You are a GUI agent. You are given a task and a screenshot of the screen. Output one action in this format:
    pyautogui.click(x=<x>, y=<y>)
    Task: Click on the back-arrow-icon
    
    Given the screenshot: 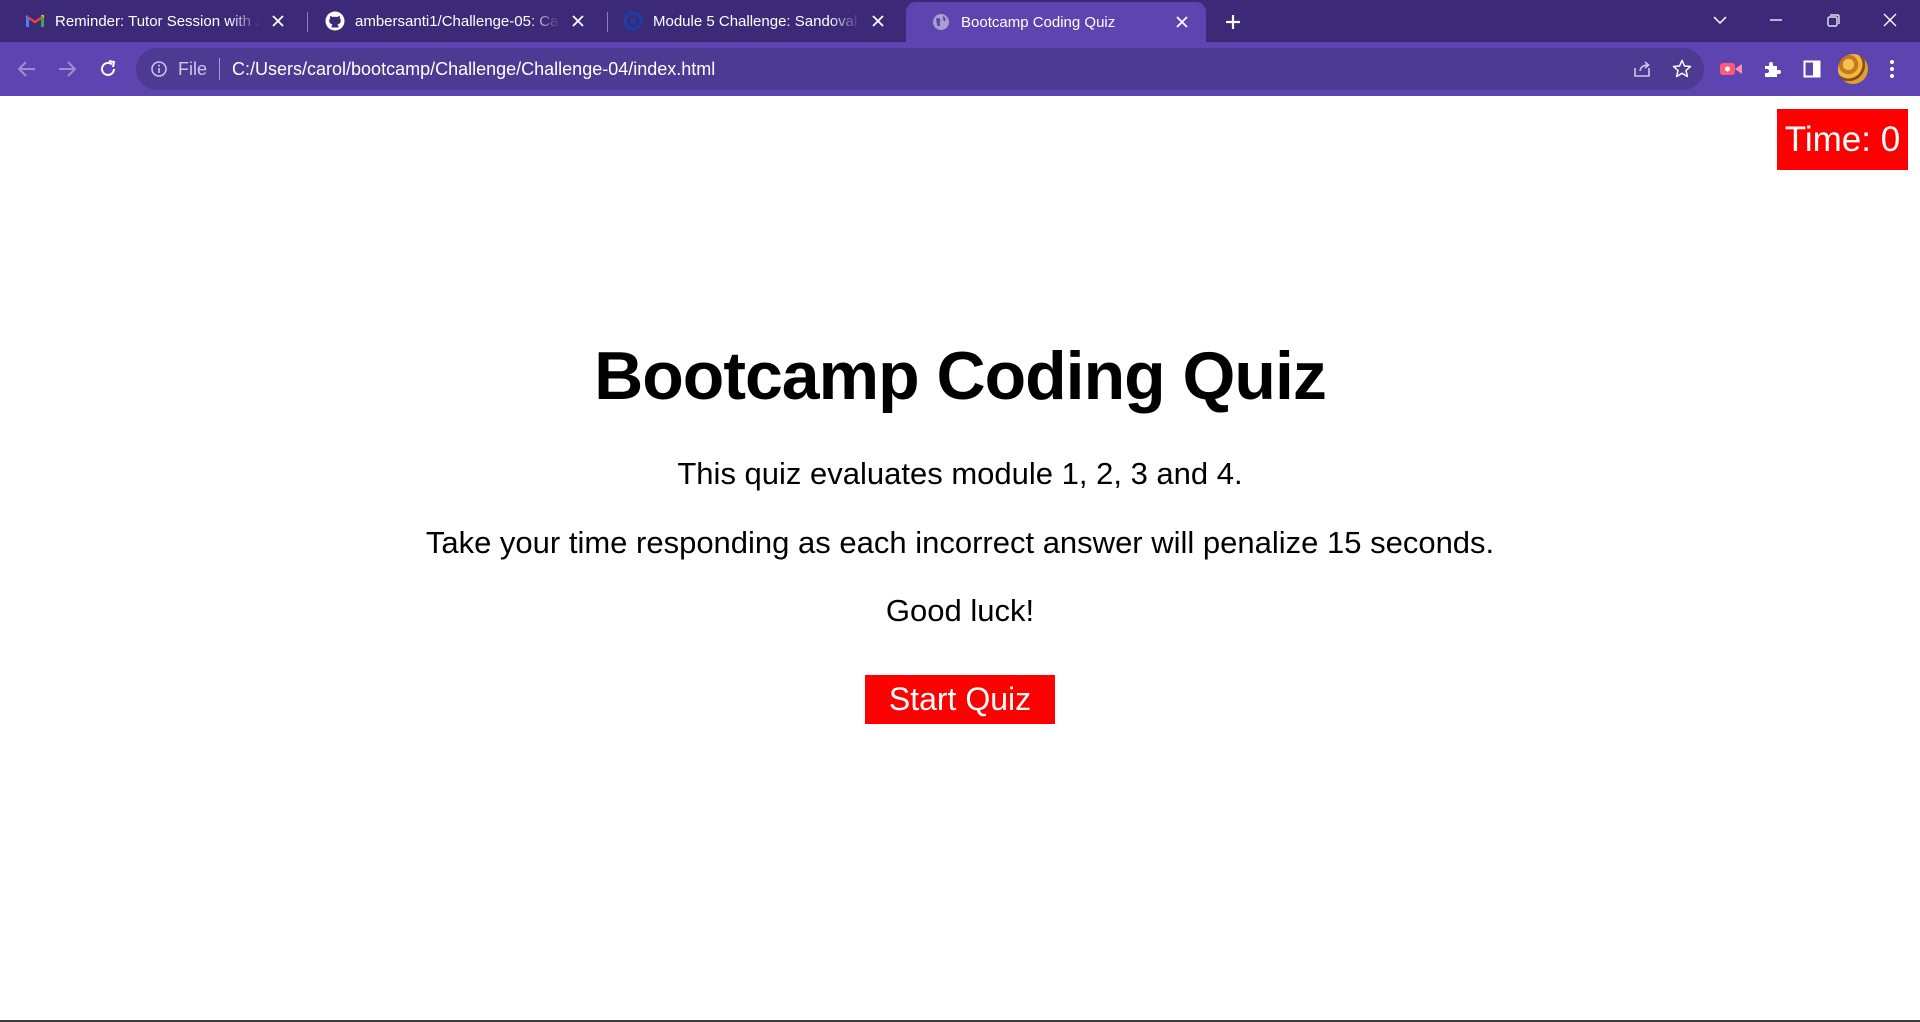 What is the action you would take?
    pyautogui.click(x=27, y=69)
    